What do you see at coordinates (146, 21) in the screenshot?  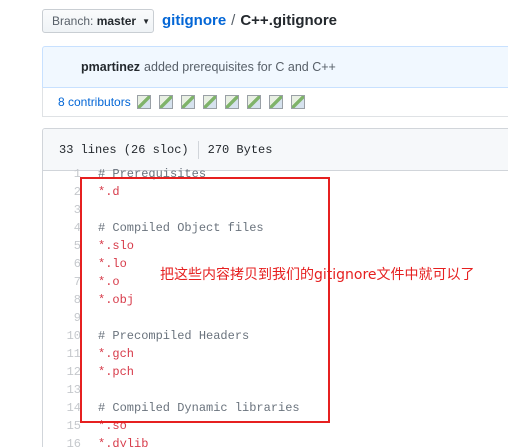 I see `chevron-down-icon: ▼` at bounding box center [146, 21].